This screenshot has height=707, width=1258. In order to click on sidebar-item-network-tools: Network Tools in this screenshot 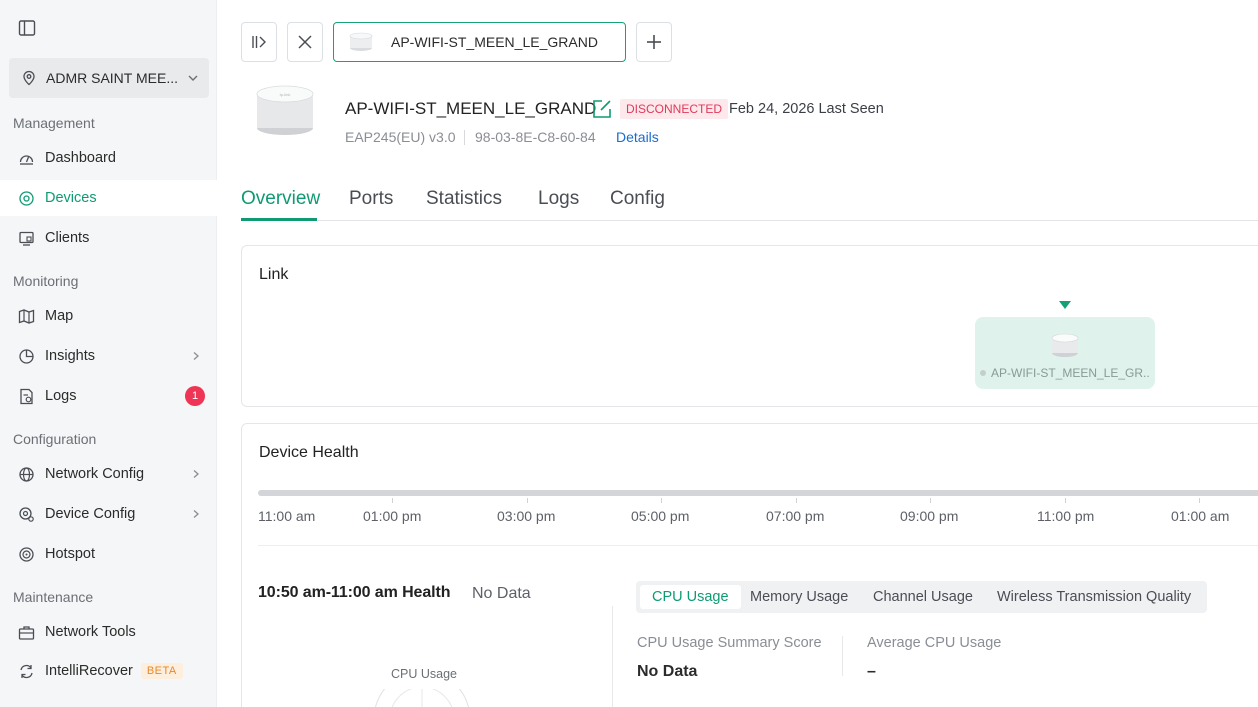, I will do `click(108, 632)`.